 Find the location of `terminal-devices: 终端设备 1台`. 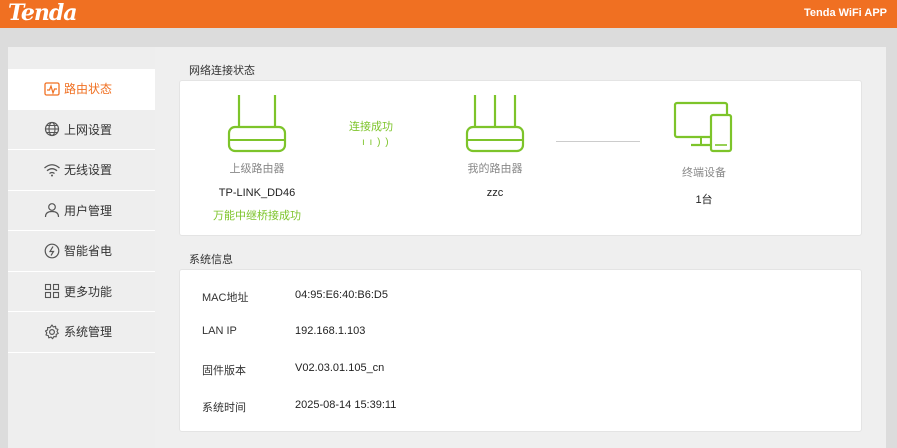

terminal-devices: 终端设备 1台 is located at coordinates (704, 154).